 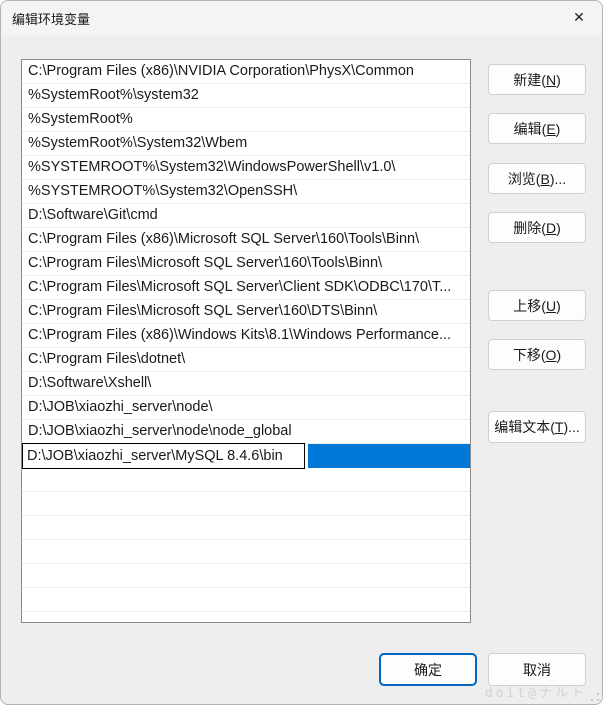 What do you see at coordinates (529, 354) in the screenshot?
I see `button-label: 下移(` at bounding box center [529, 354].